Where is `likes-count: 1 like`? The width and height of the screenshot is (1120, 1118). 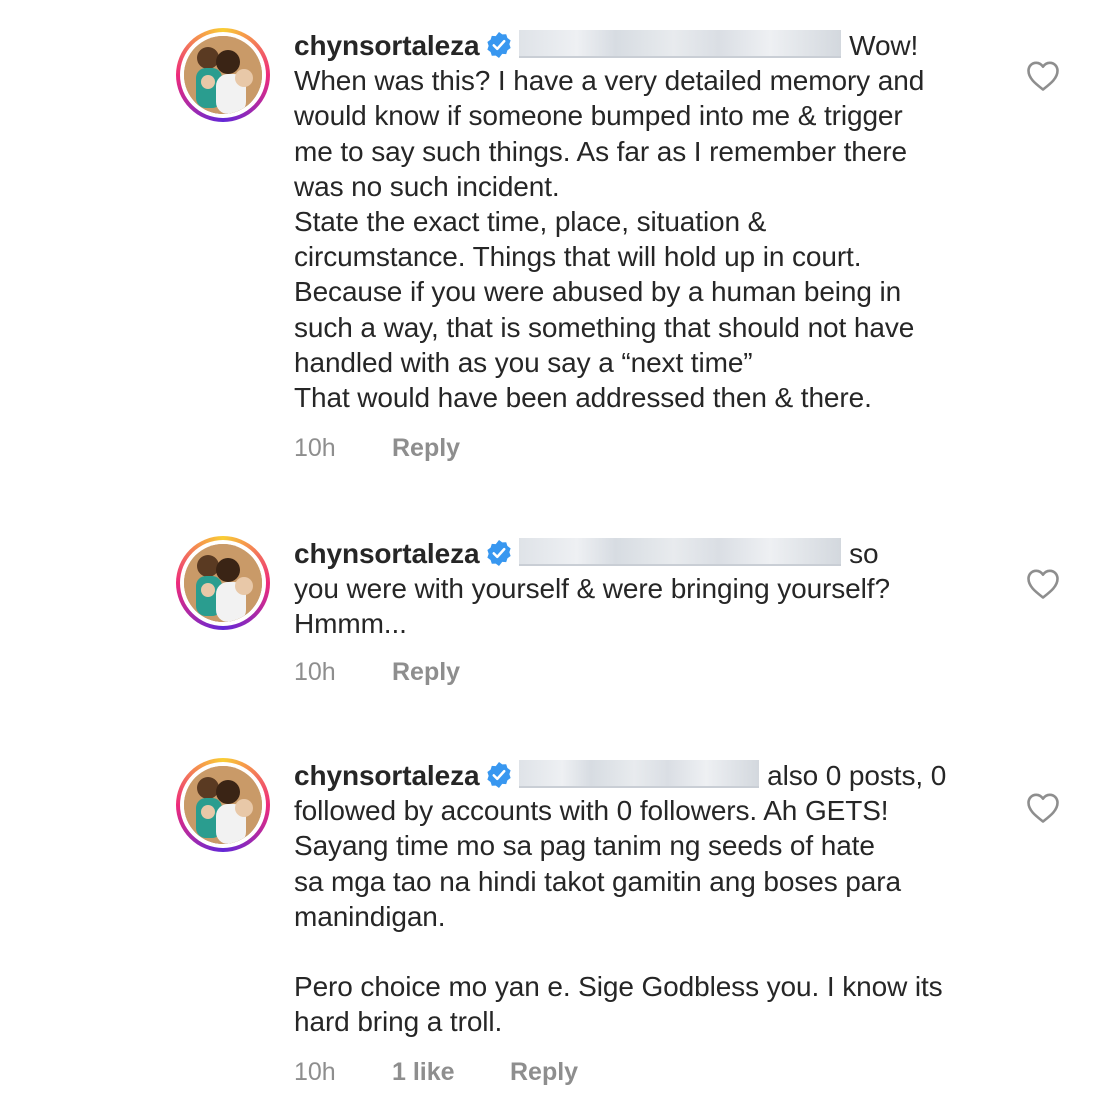
likes-count: 1 like is located at coordinates (451, 1072).